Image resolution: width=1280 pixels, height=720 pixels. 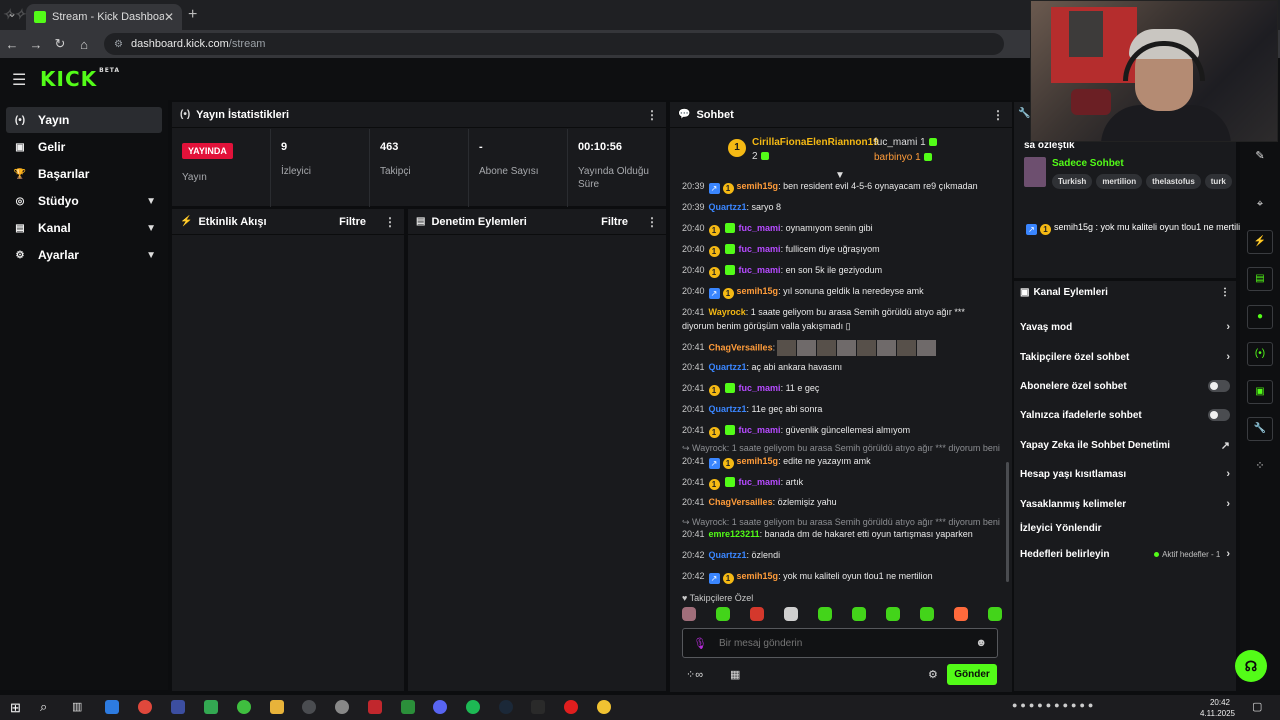 I want to click on chat-message: 20:41 1 fuc_mami: 11 e geç, so click(x=841, y=389).